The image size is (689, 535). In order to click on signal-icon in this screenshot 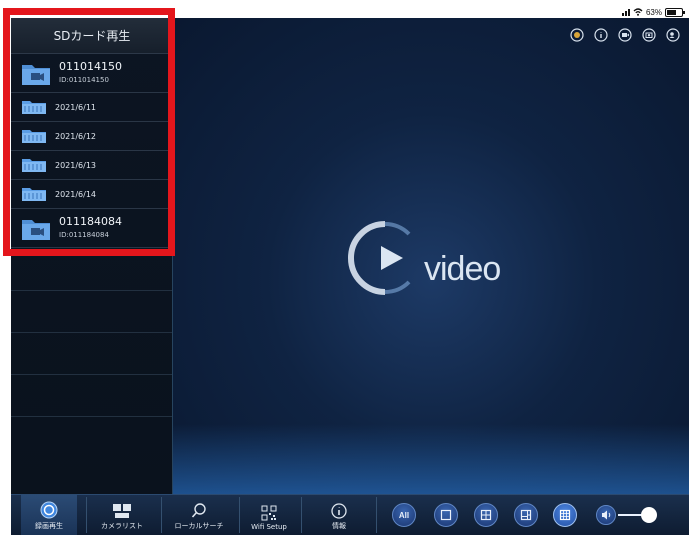, I will do `click(625, 12)`.